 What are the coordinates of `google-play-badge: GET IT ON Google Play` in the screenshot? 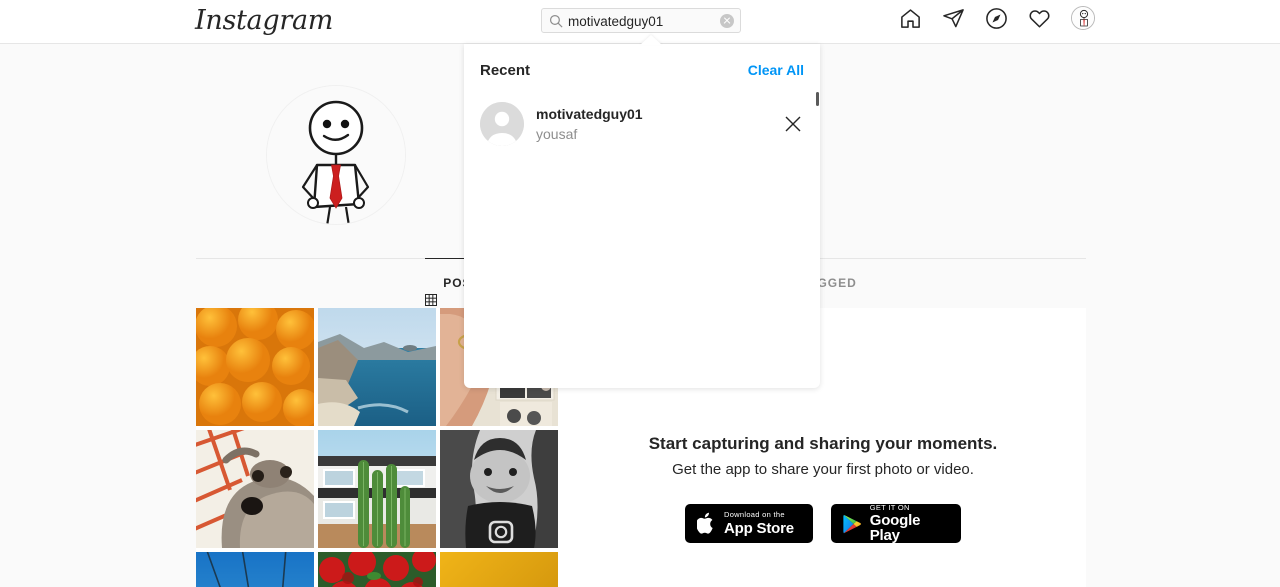 It's located at (896, 523).